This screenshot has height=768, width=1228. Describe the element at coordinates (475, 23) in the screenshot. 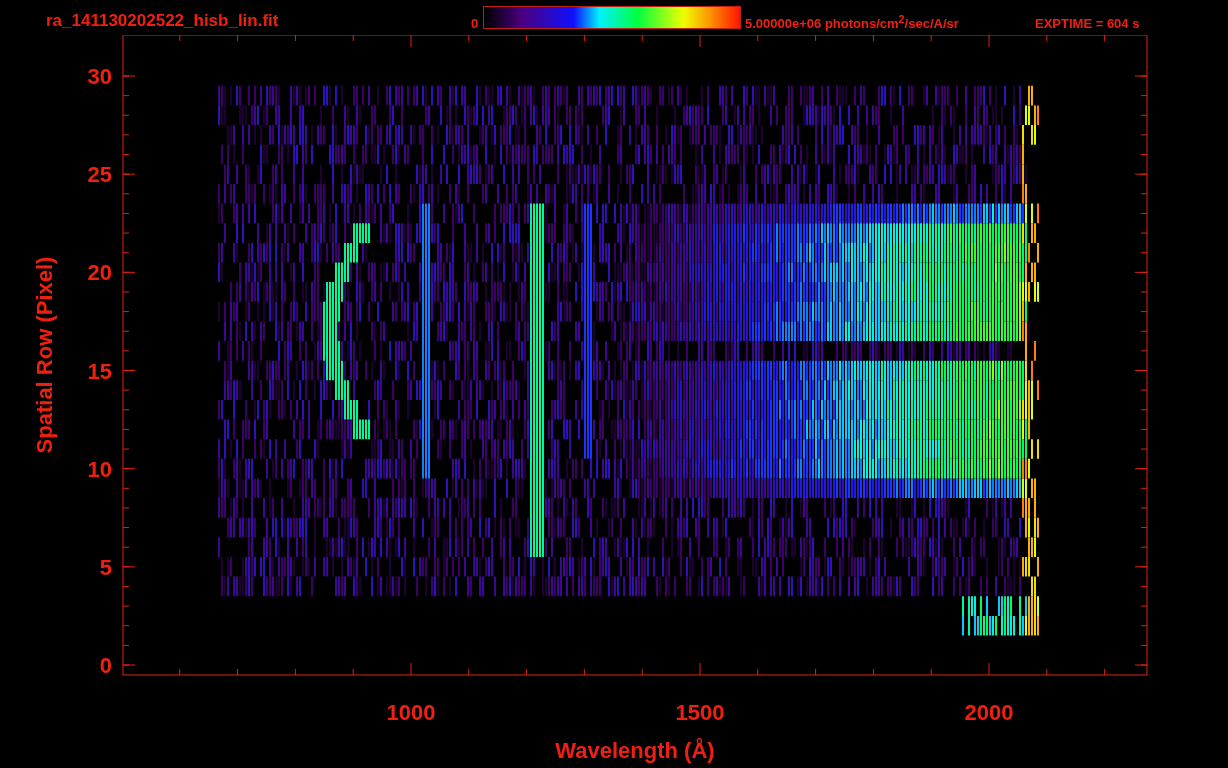

I see `colorbar-min-label: 0` at that location.